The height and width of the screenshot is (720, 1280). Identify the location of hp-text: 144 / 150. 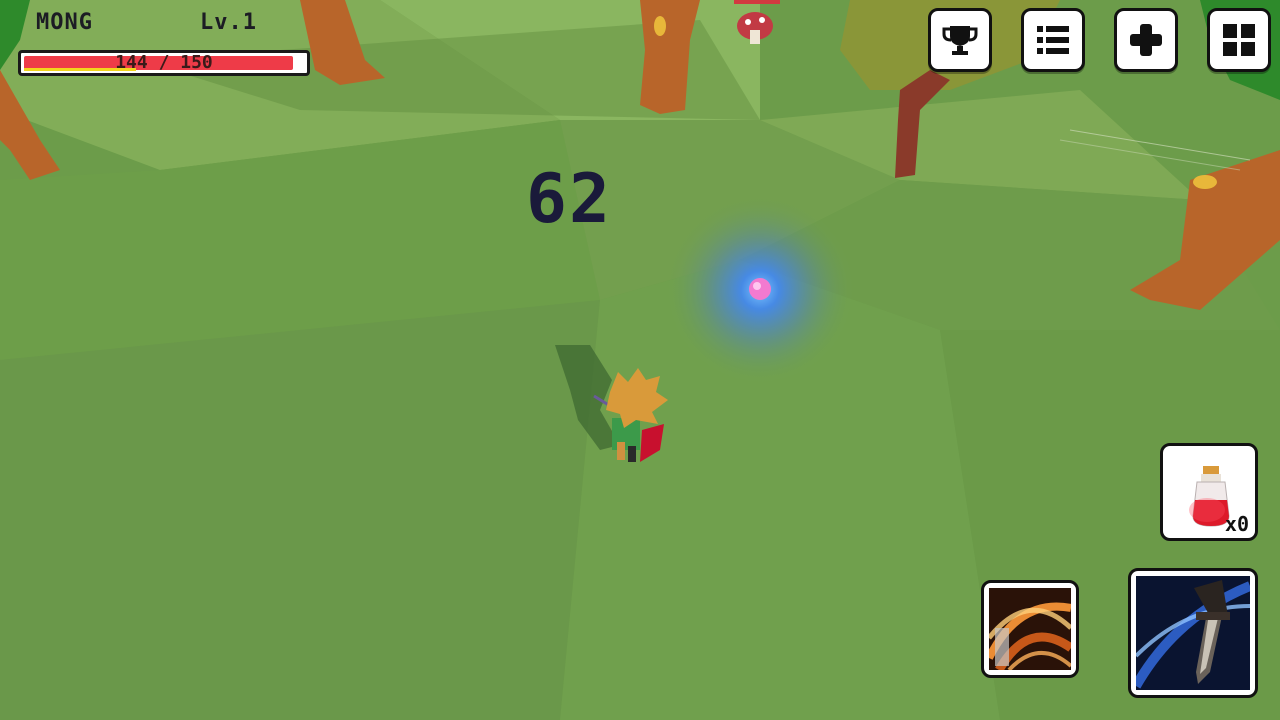
(164, 62).